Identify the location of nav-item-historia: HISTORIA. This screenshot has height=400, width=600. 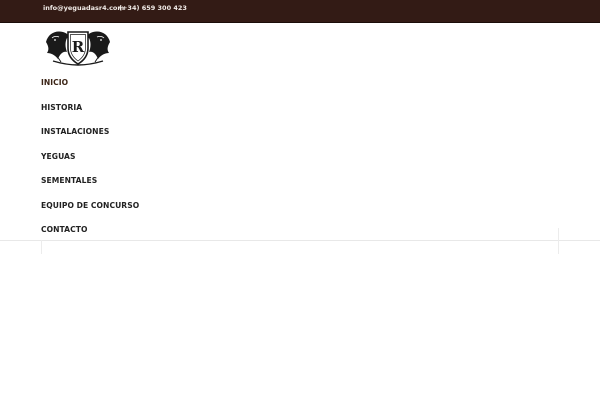
(61, 105).